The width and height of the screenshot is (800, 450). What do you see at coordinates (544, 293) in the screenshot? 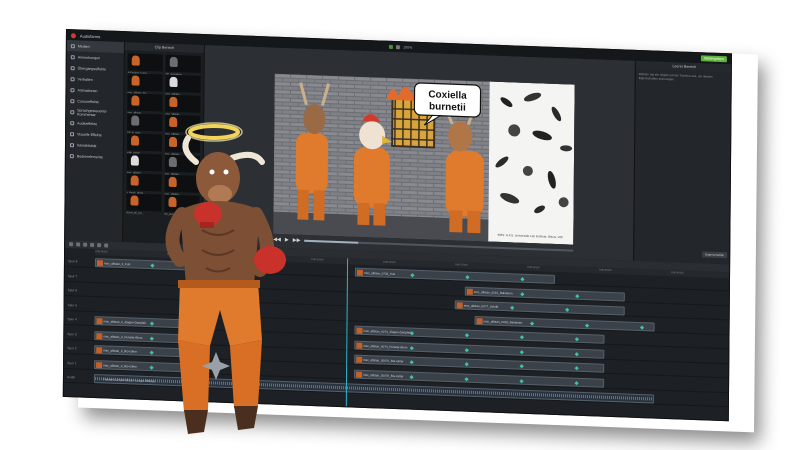
I see `media-clip: msc_aflstan_0210_Bakterien` at bounding box center [544, 293].